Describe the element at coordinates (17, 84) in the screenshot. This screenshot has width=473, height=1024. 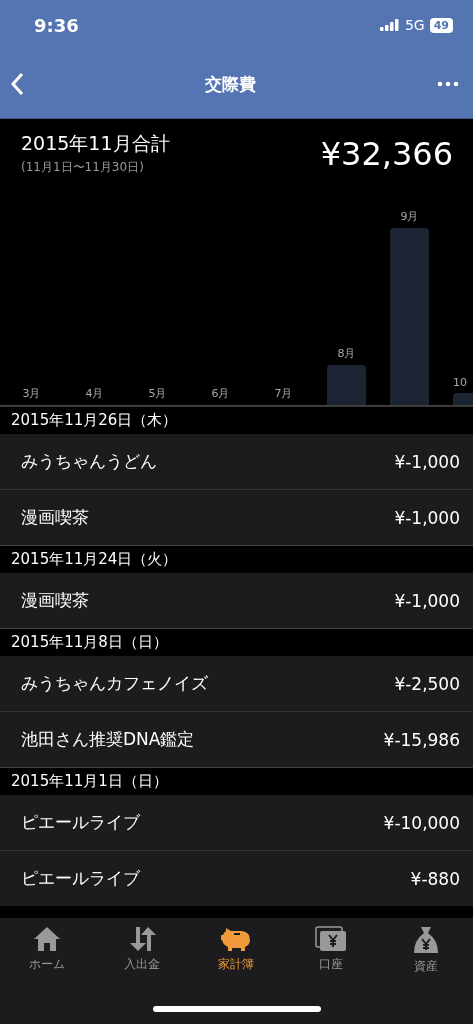
I see `back-icon` at that location.